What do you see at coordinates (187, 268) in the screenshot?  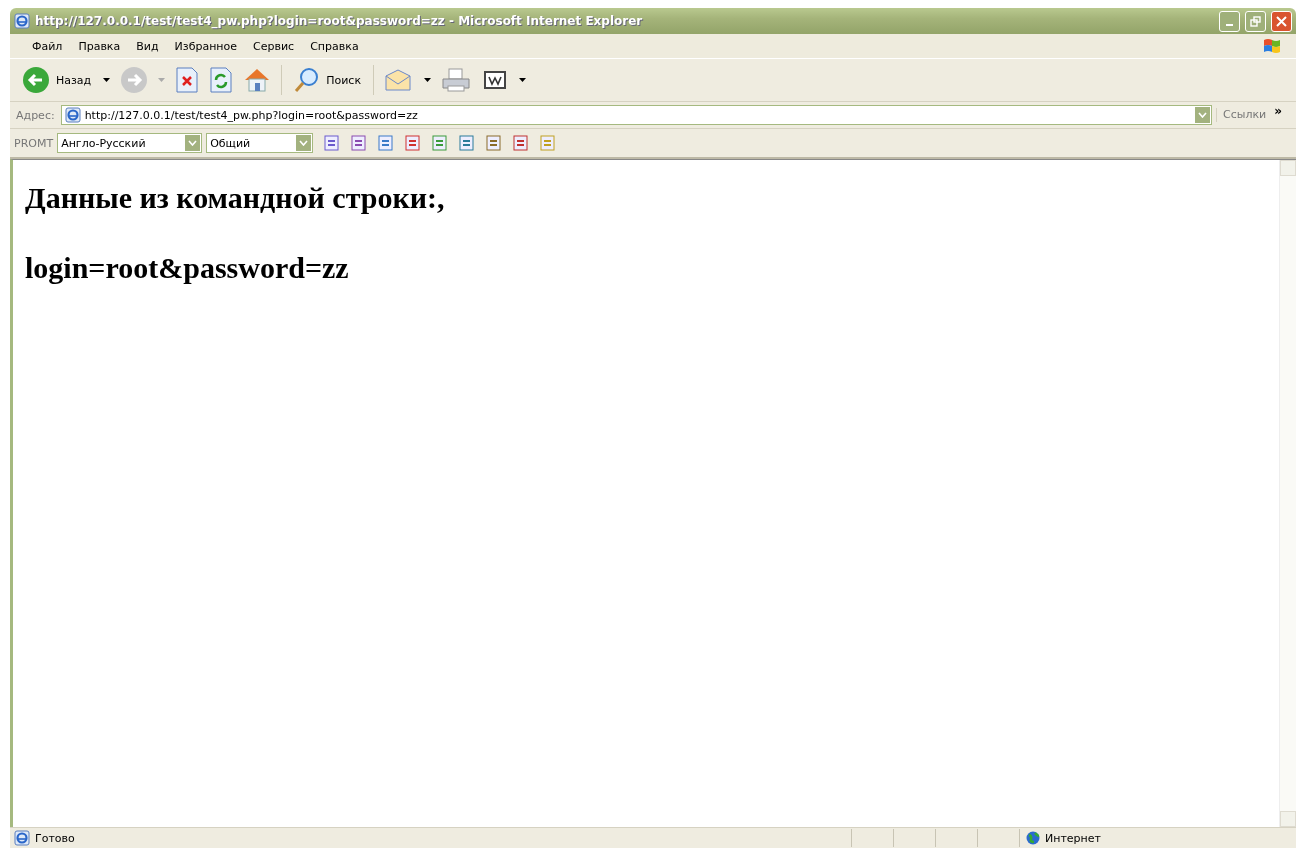 I see `page-text: login=root&password=zz` at bounding box center [187, 268].